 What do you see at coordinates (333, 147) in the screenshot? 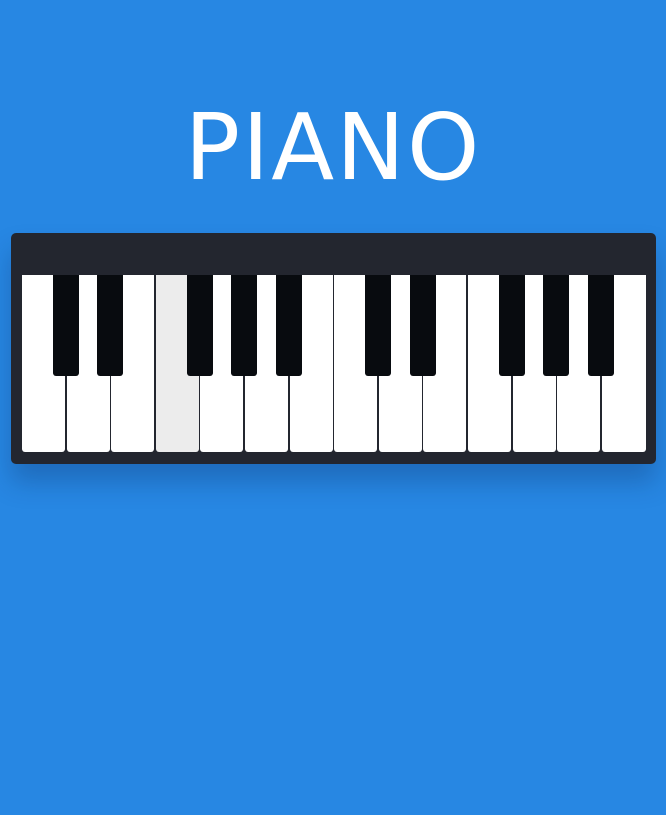
I see `app-title: PIANO` at bounding box center [333, 147].